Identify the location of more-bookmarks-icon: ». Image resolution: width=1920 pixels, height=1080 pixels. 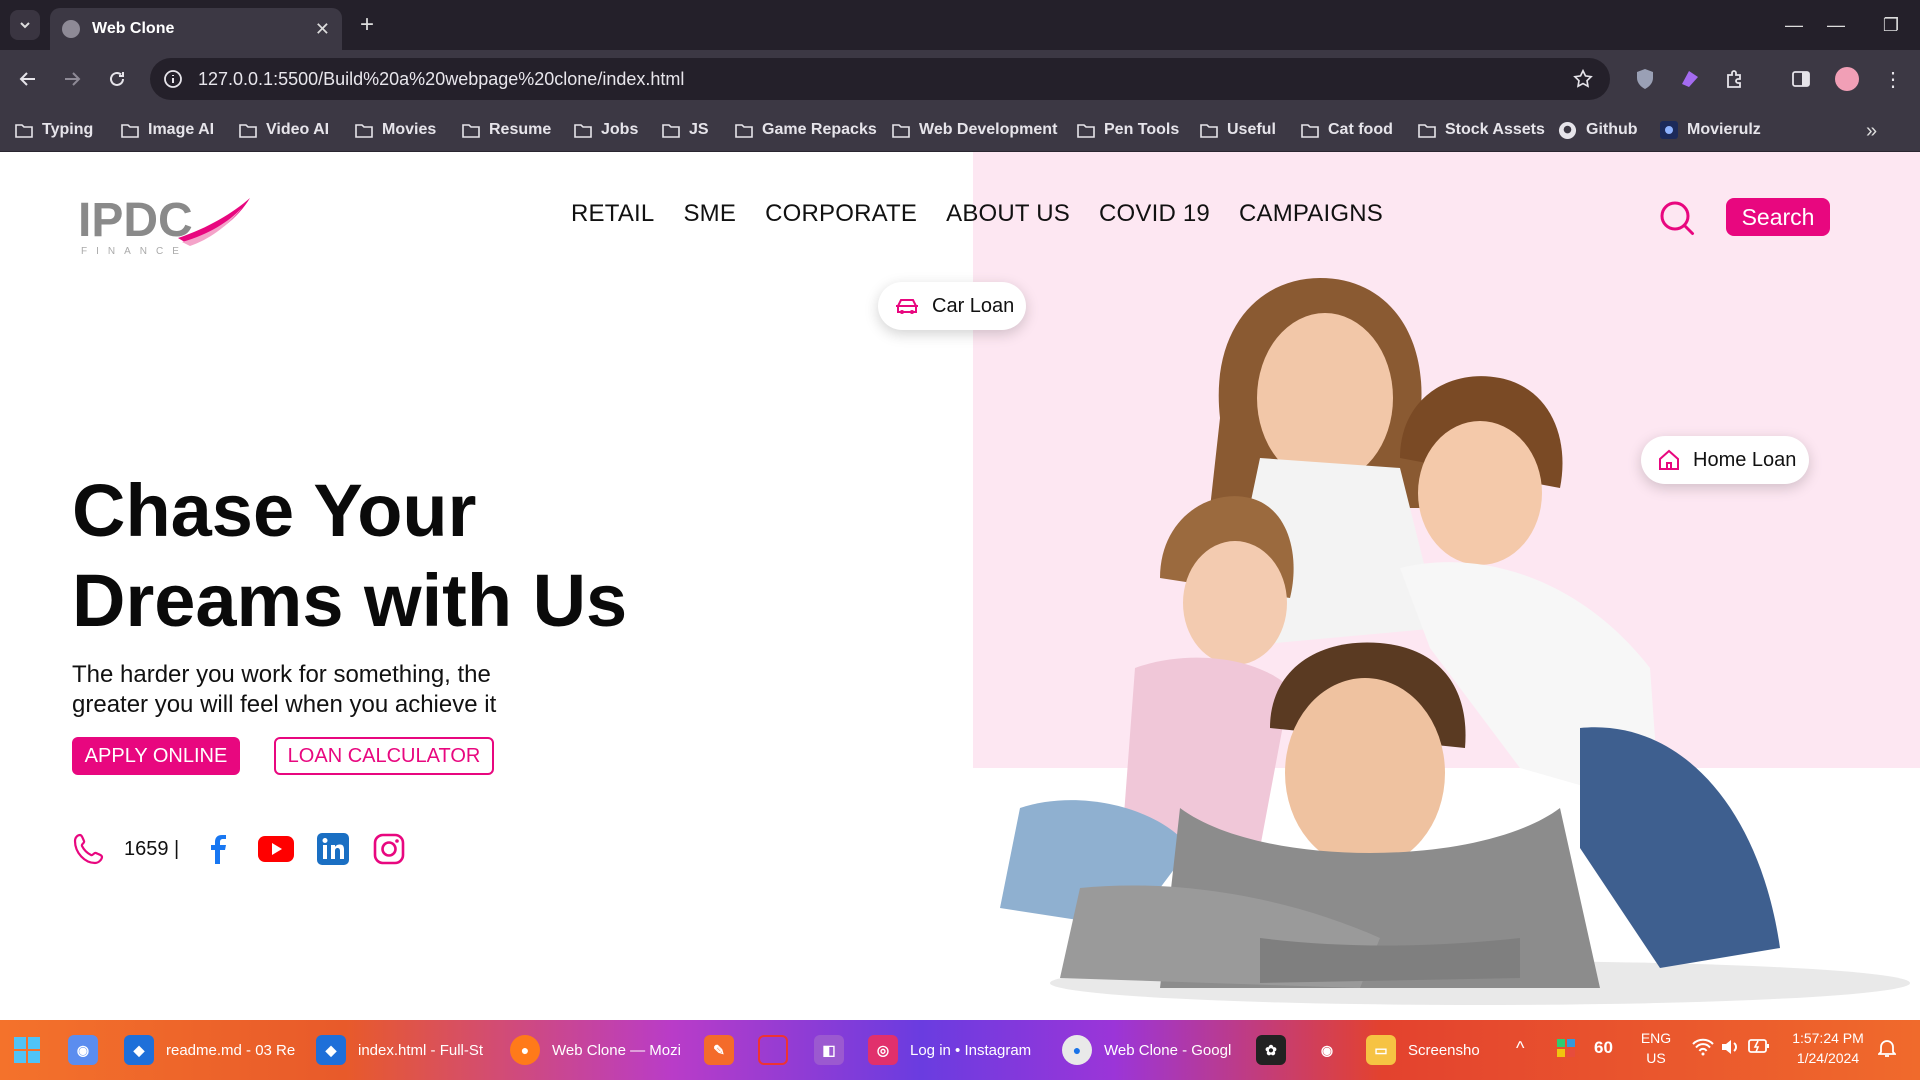
(1871, 131).